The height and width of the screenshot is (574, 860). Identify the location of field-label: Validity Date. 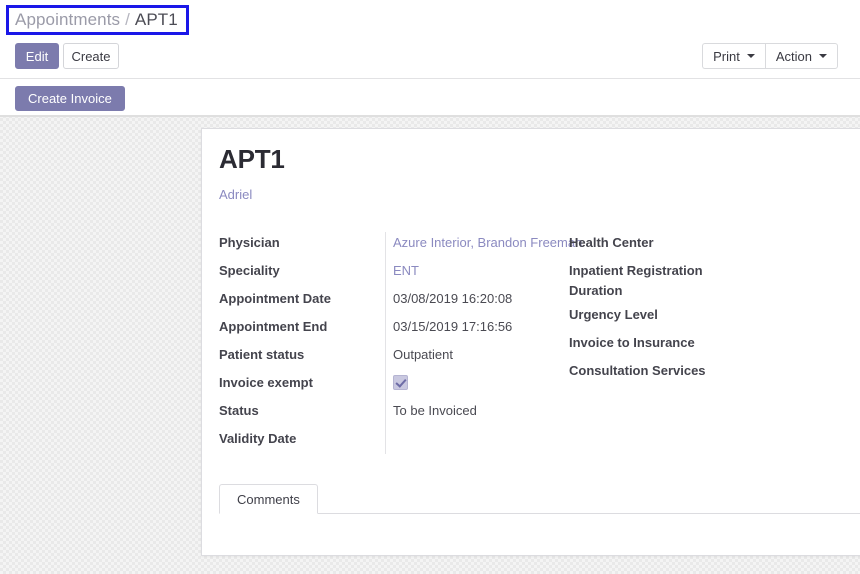
(258, 438).